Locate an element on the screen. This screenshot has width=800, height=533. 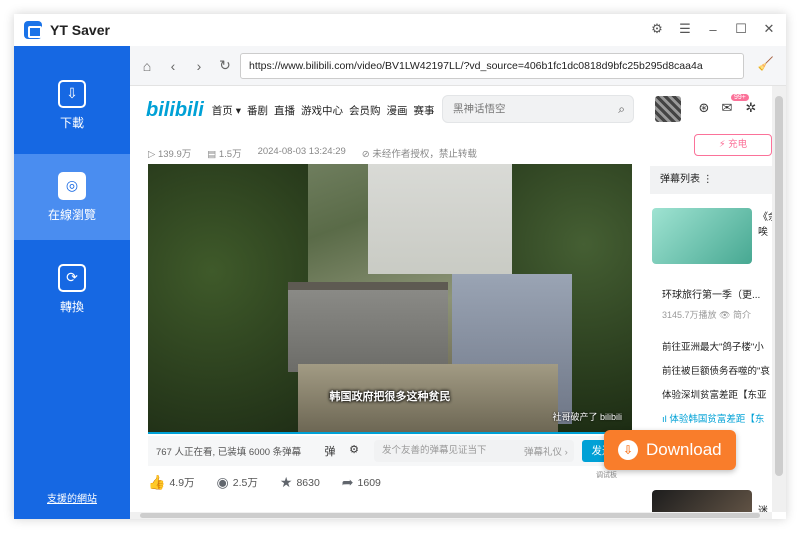
minimize-icon: – is located at coordinates (713, 29).